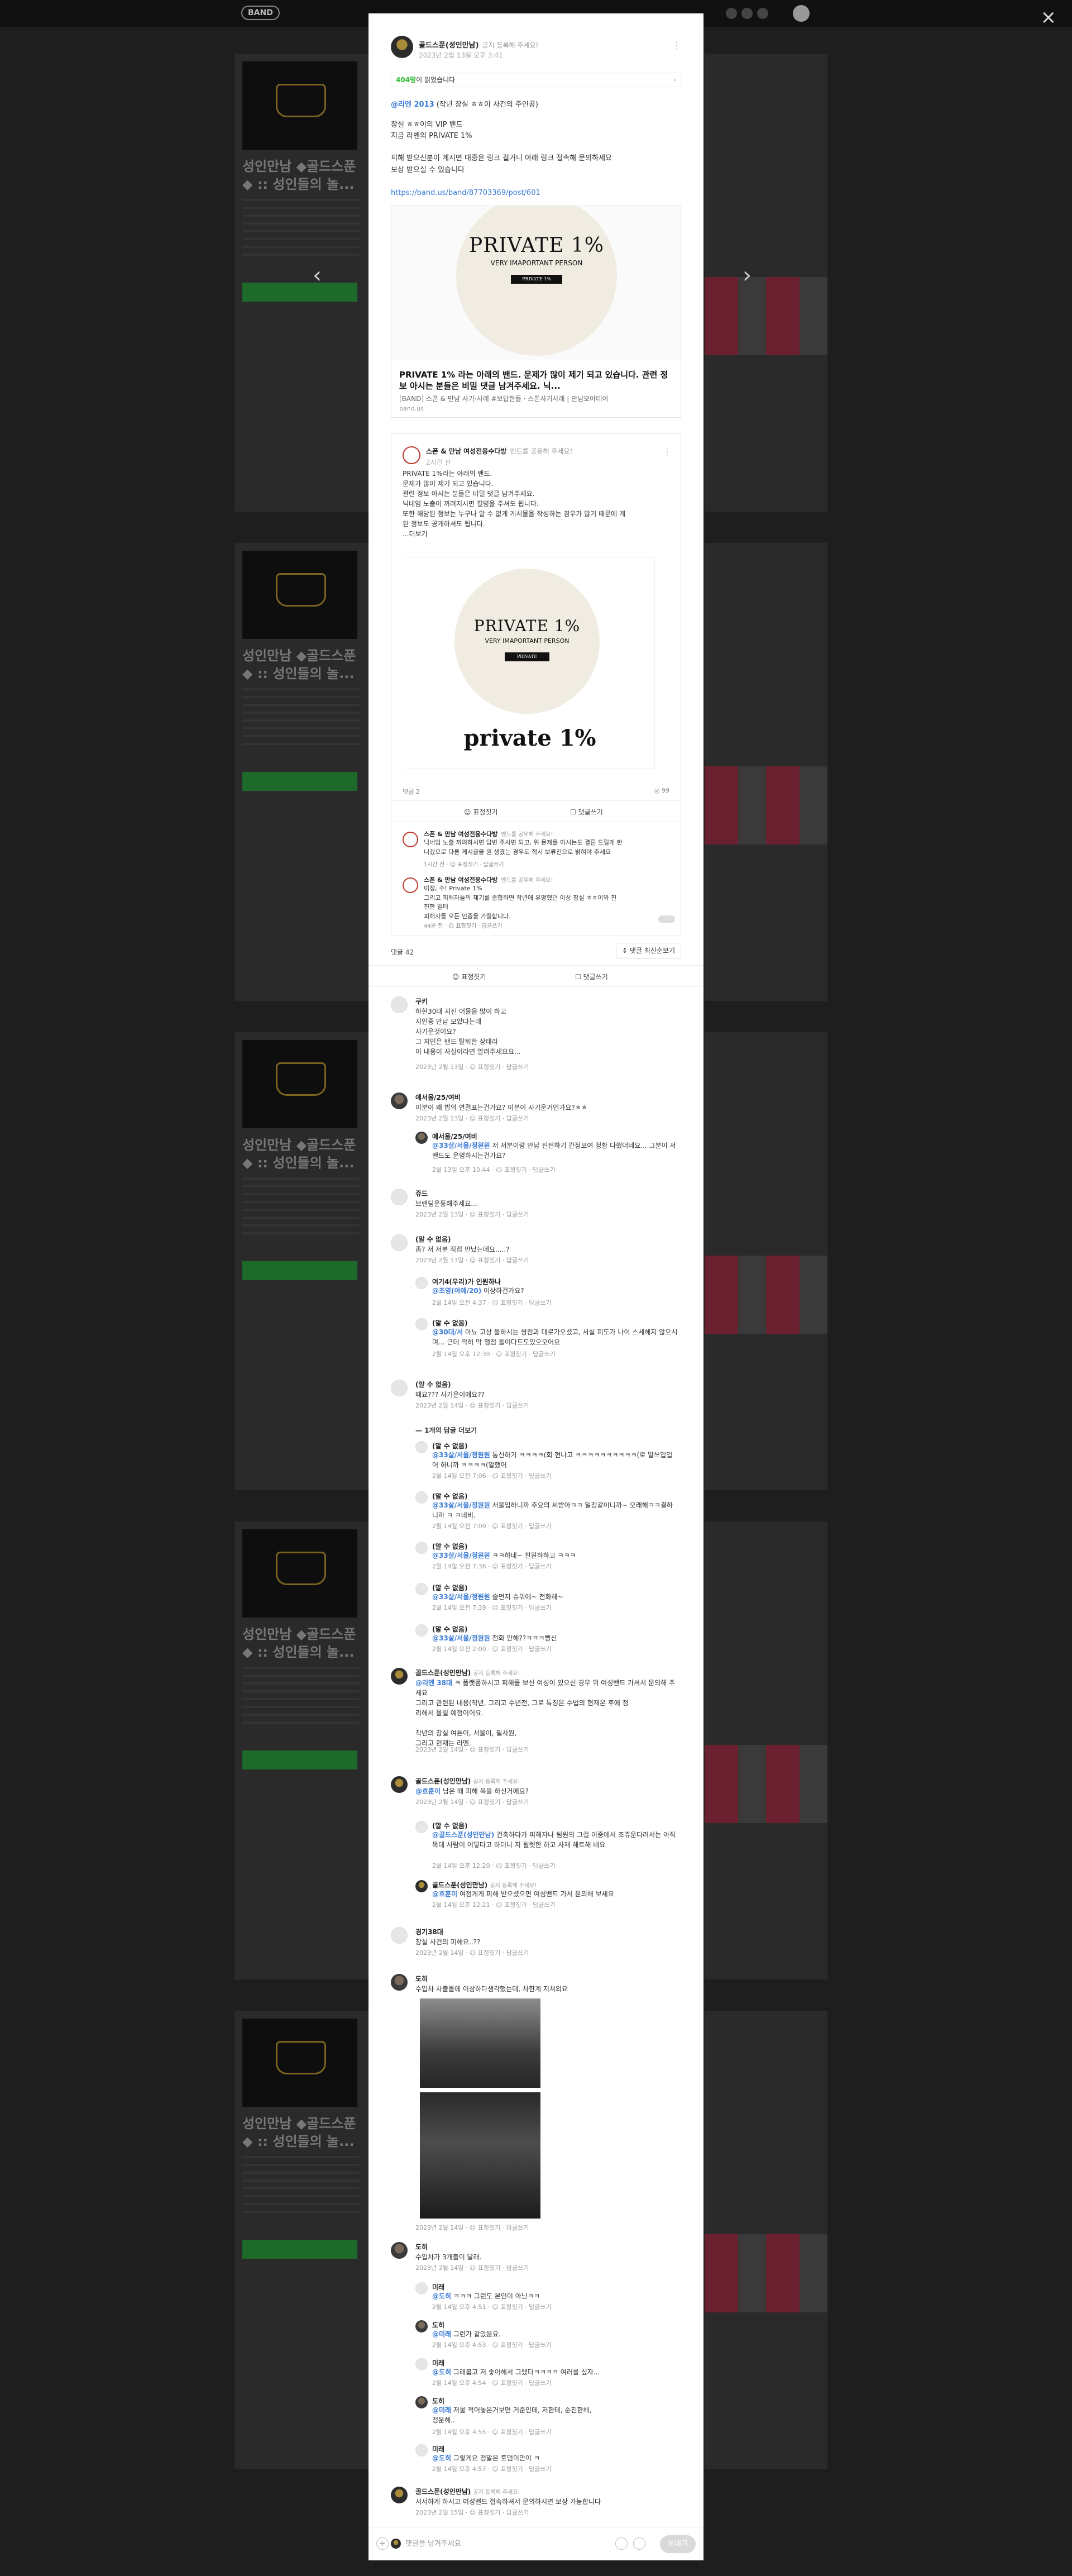 This screenshot has width=1072, height=2576. I want to click on comment-meta: 2023년 2월 14일 · ☺ 표정짓기 · 답글쓰기, so click(472, 1953).